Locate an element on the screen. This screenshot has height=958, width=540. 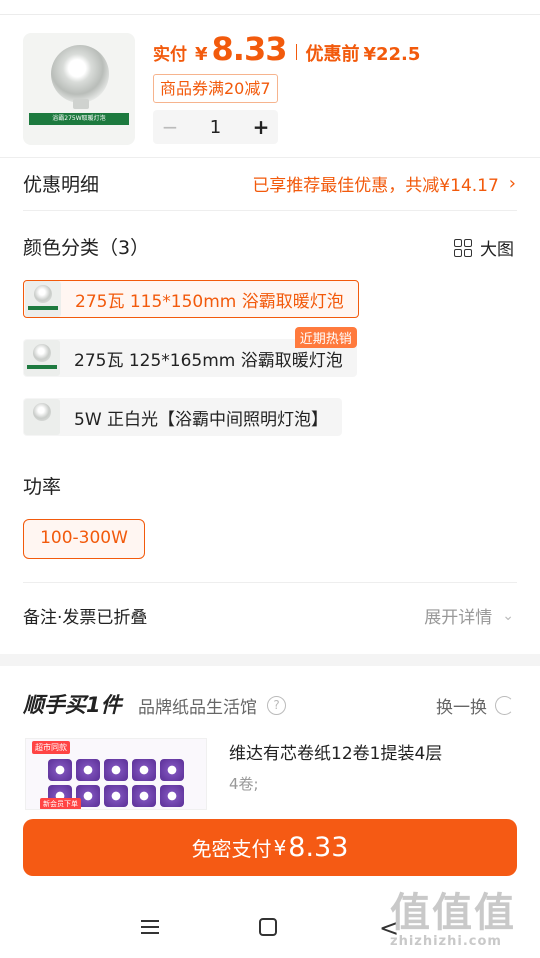
color-option: 5W 正白光【浴霸中间照明灯泡】 is located at coordinates (183, 417).